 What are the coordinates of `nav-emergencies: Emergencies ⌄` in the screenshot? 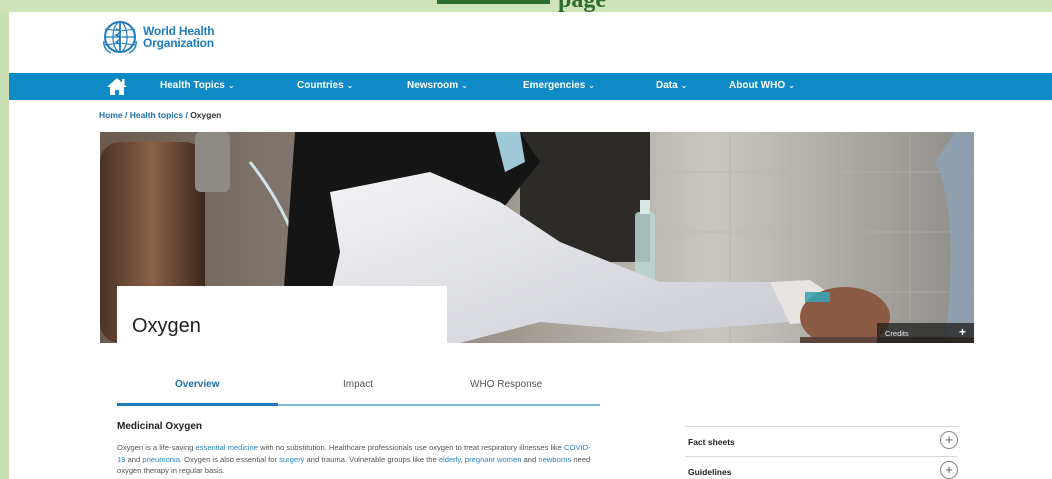 It's located at (559, 85).